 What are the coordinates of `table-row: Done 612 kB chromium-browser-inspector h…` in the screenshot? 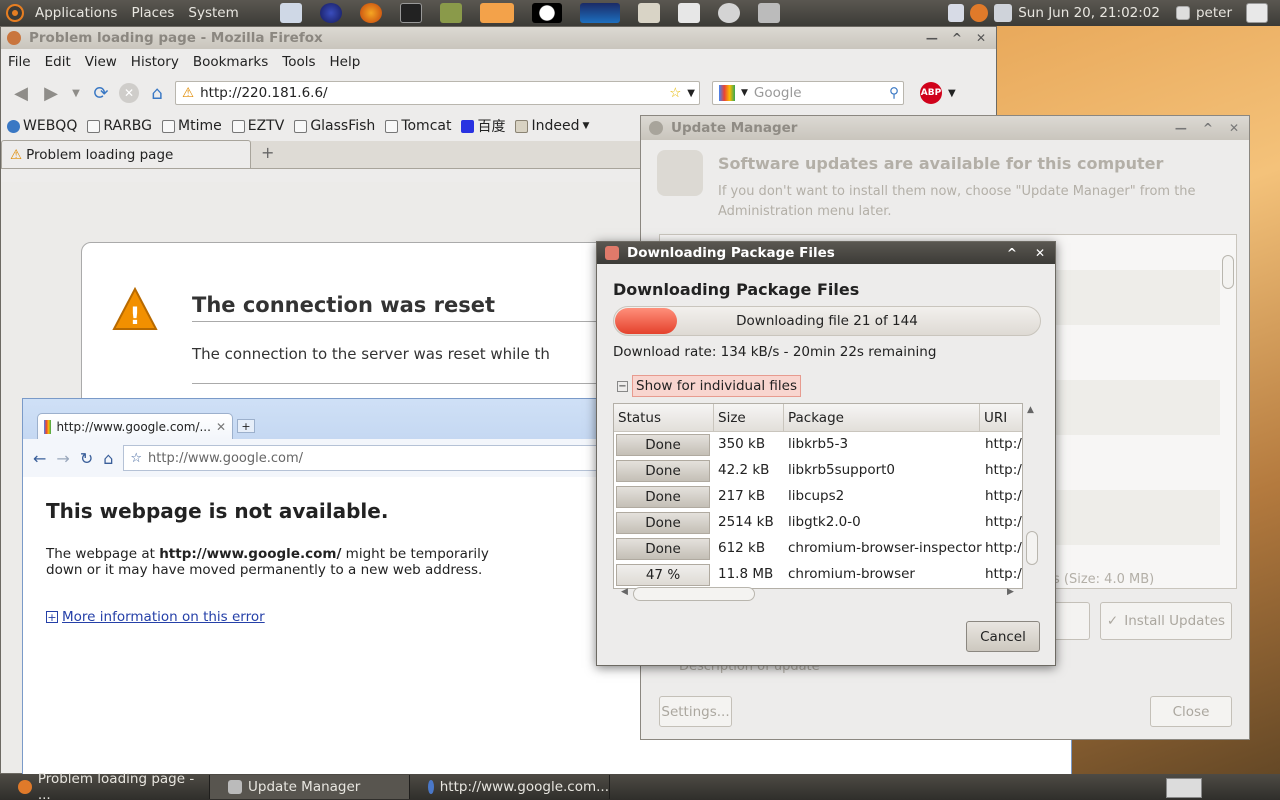 It's located at (818, 549).